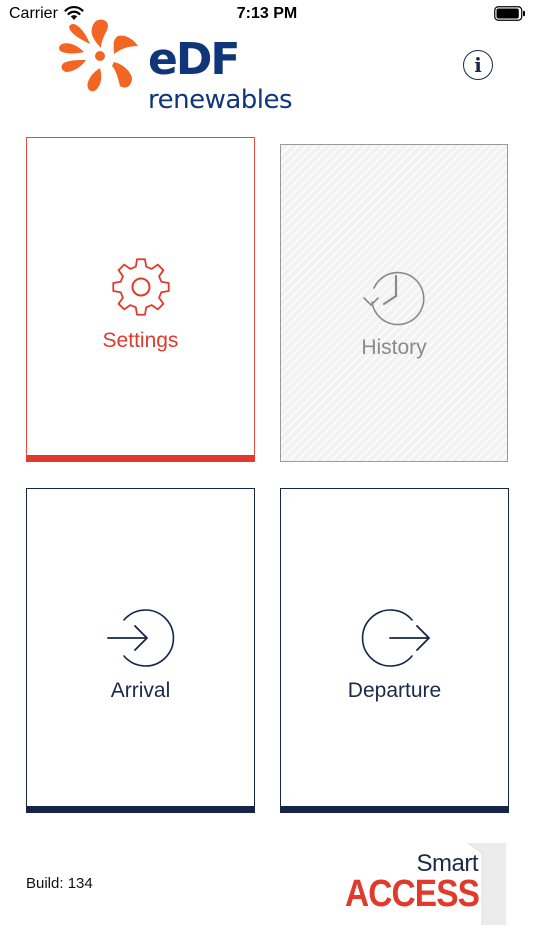 The image size is (534, 950). Describe the element at coordinates (412, 894) in the screenshot. I see `access-wordmark: ACCESS` at that location.